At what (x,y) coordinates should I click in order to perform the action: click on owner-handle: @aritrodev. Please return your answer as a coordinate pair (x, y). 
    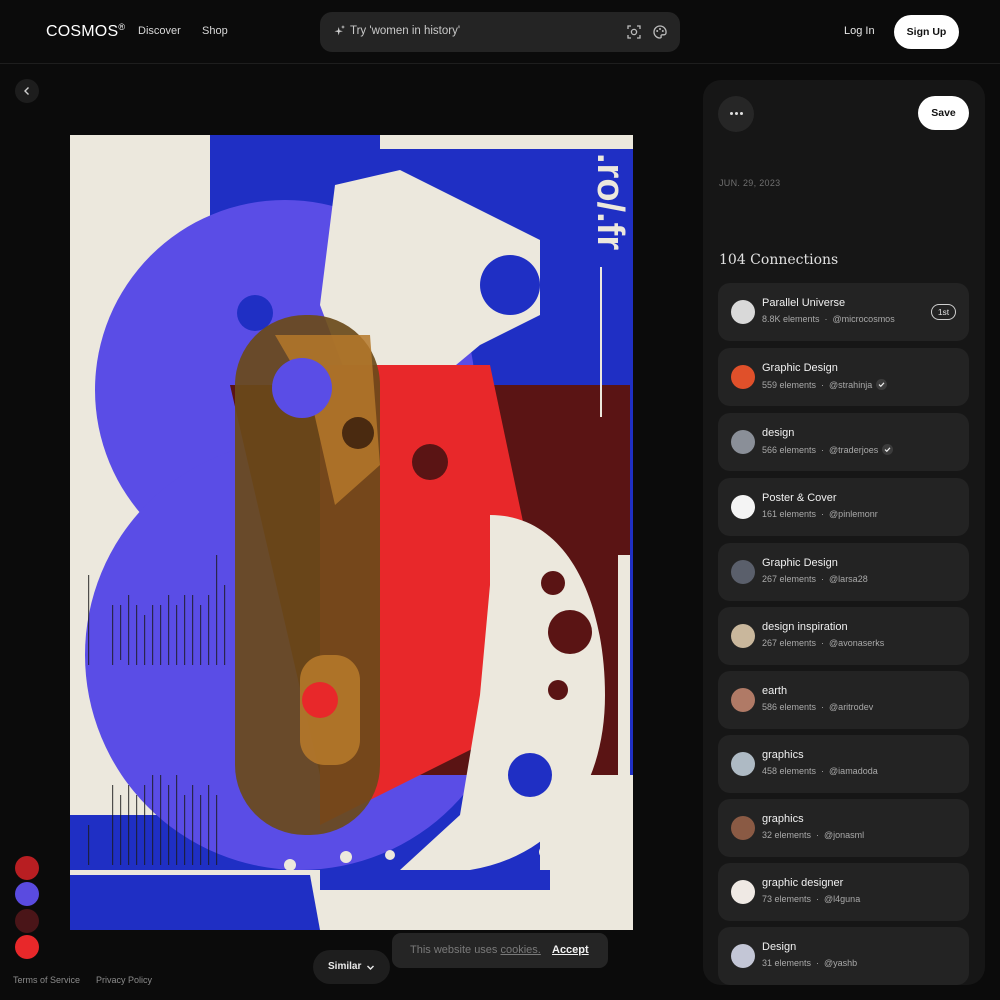
    Looking at the image, I should click on (851, 707).